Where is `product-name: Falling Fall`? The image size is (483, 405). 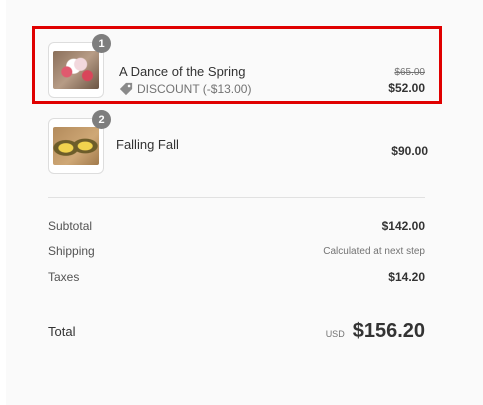 product-name: Falling Fall is located at coordinates (147, 144).